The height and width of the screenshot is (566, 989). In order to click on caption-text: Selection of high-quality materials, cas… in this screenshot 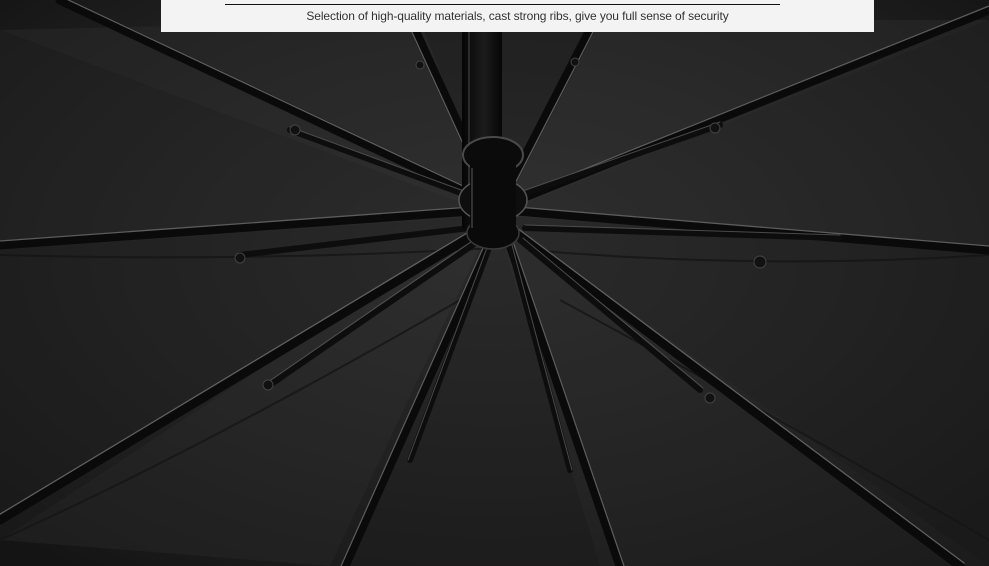, I will do `click(517, 16)`.